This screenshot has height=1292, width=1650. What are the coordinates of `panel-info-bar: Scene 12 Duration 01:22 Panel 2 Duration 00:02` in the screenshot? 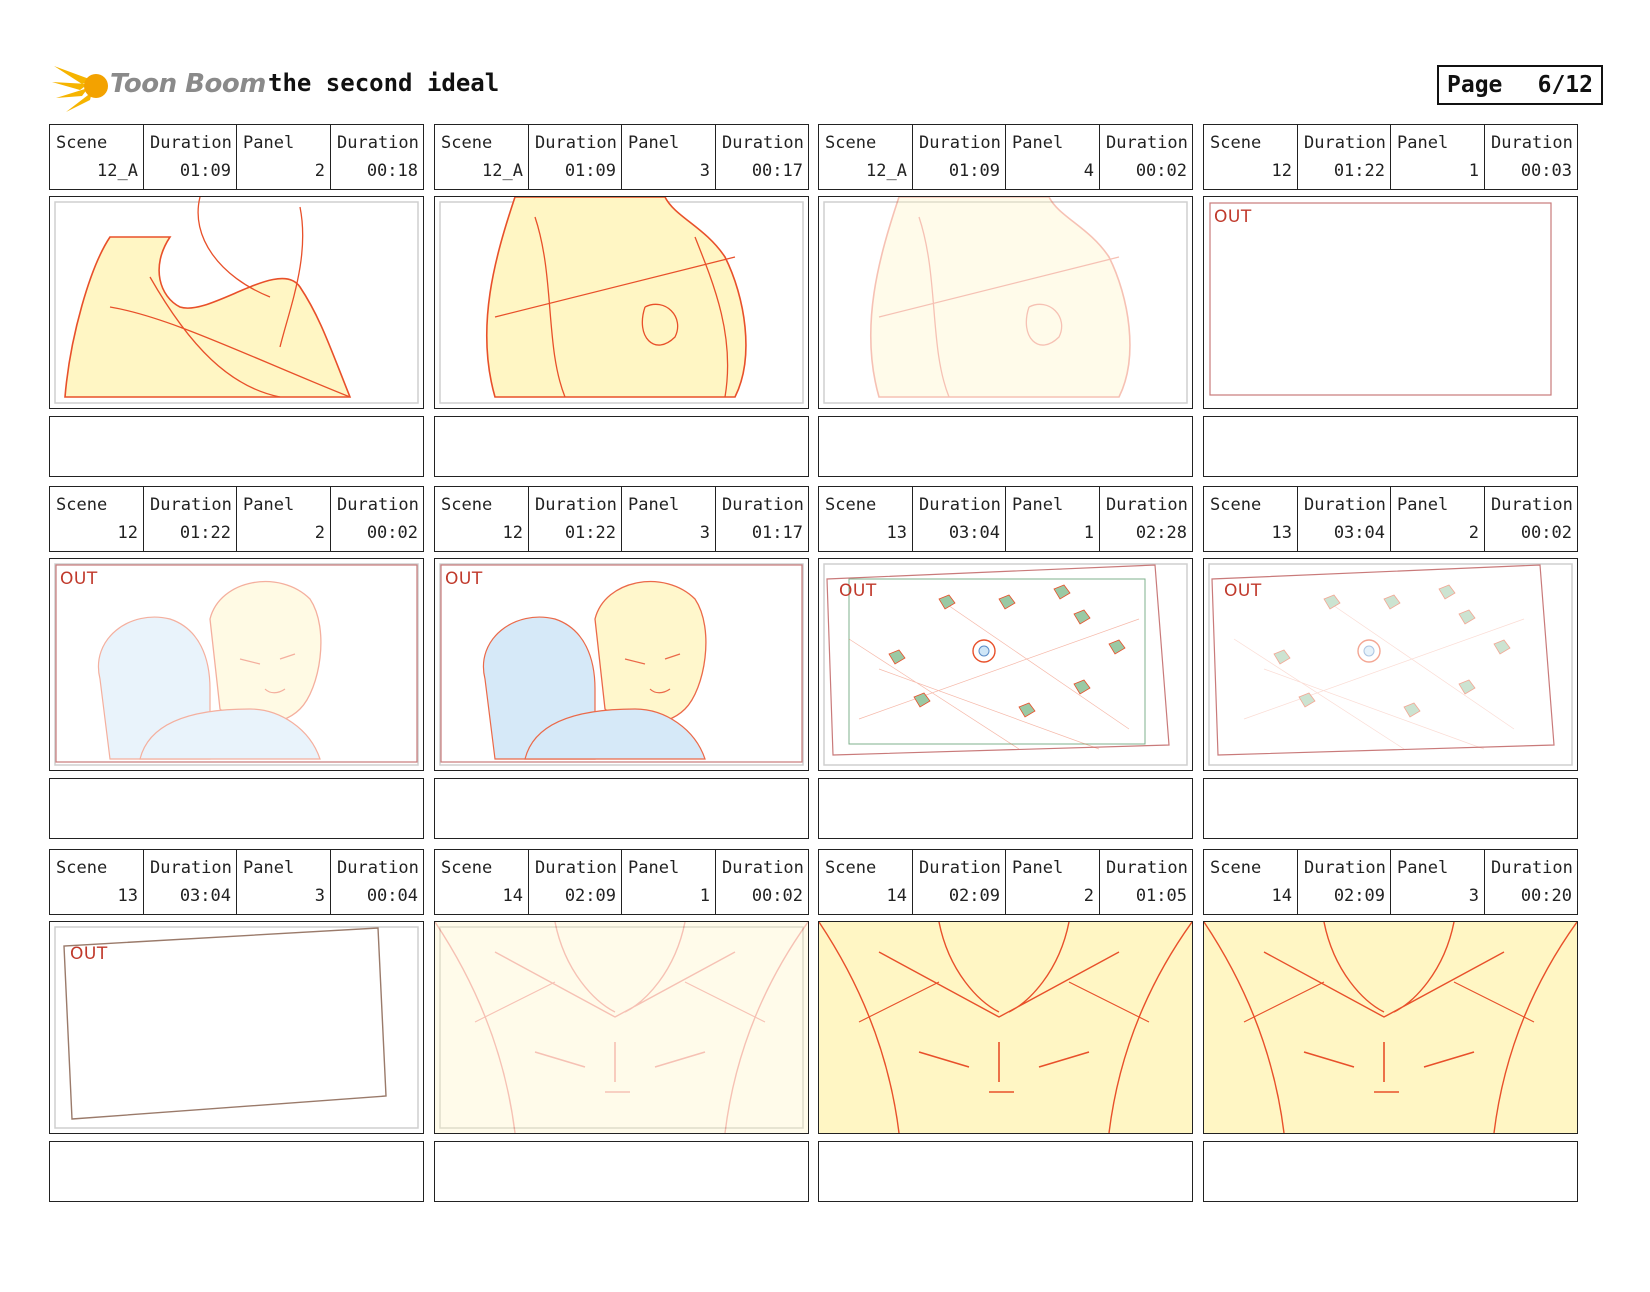 It's located at (236, 519).